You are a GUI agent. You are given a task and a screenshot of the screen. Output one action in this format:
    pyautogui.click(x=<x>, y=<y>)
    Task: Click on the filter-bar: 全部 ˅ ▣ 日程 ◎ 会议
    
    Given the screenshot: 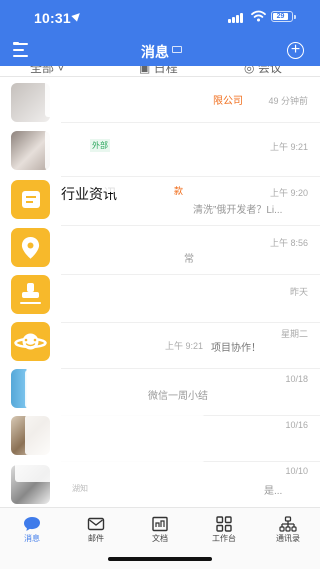 What is the action you would take?
    pyautogui.click(x=160, y=71)
    